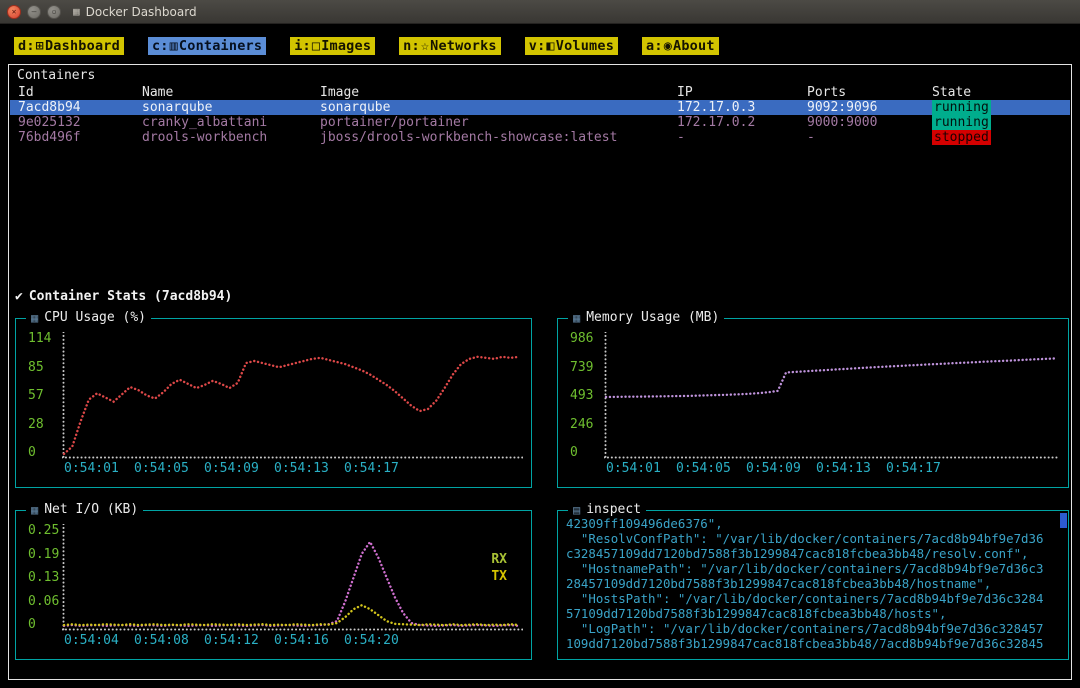 Image resolution: width=1080 pixels, height=688 pixels. I want to click on y-tick-label: 0, so click(32, 452).